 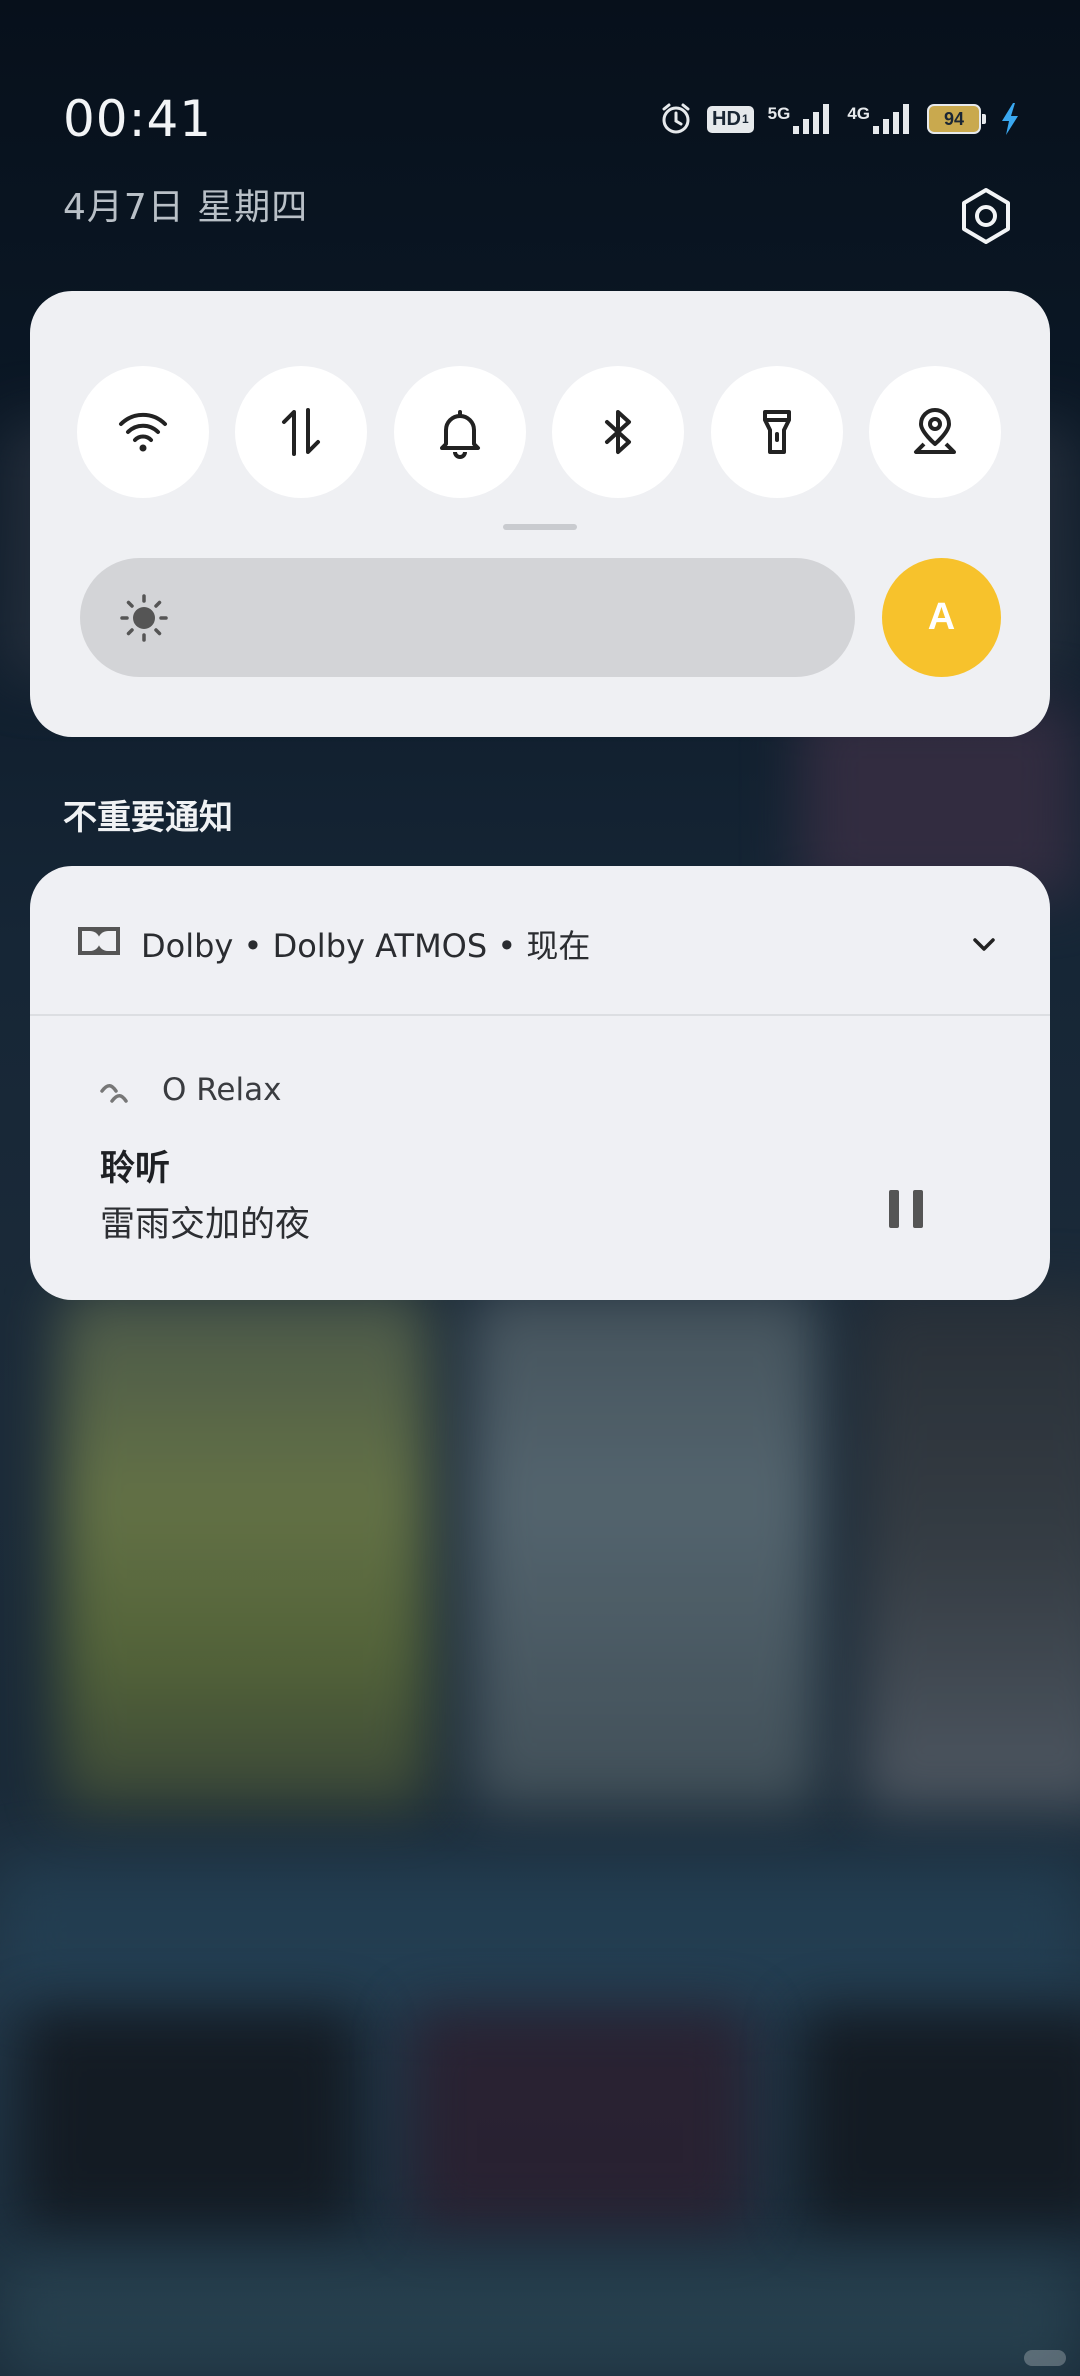 What do you see at coordinates (366, 946) in the screenshot?
I see `notification-header-text: Dolby • Dolby ATMOS • 现在` at bounding box center [366, 946].